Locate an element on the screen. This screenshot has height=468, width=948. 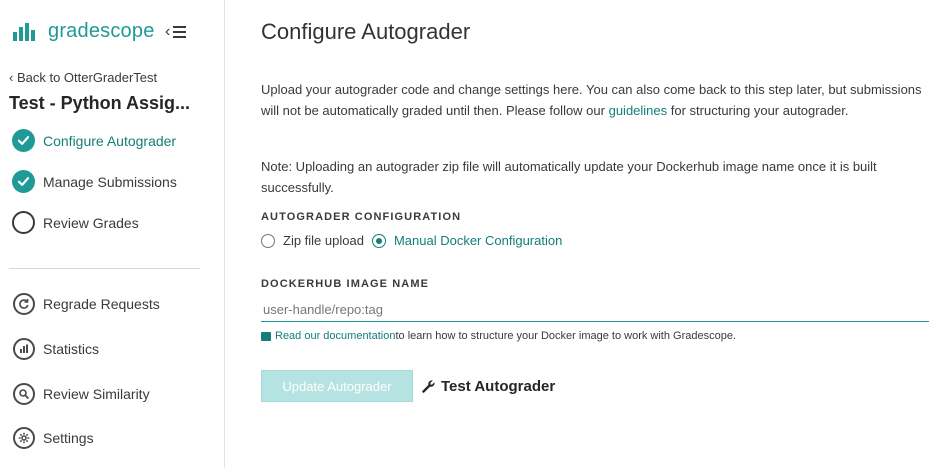
regrade-icon is located at coordinates (23, 303).